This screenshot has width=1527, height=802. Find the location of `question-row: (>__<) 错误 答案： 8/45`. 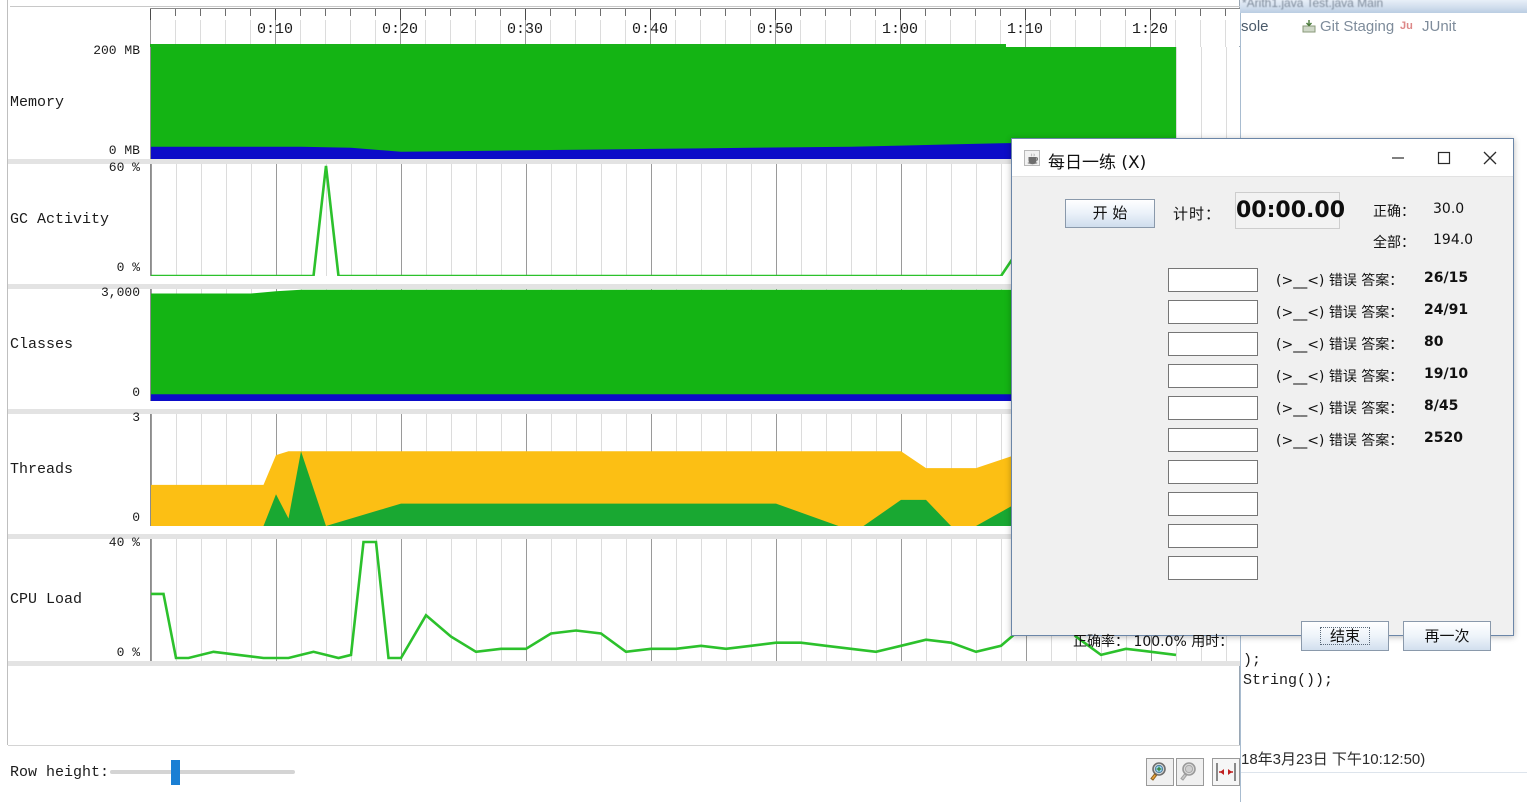

question-row: (>__<) 错误 答案： 8/45 is located at coordinates (1333, 409).